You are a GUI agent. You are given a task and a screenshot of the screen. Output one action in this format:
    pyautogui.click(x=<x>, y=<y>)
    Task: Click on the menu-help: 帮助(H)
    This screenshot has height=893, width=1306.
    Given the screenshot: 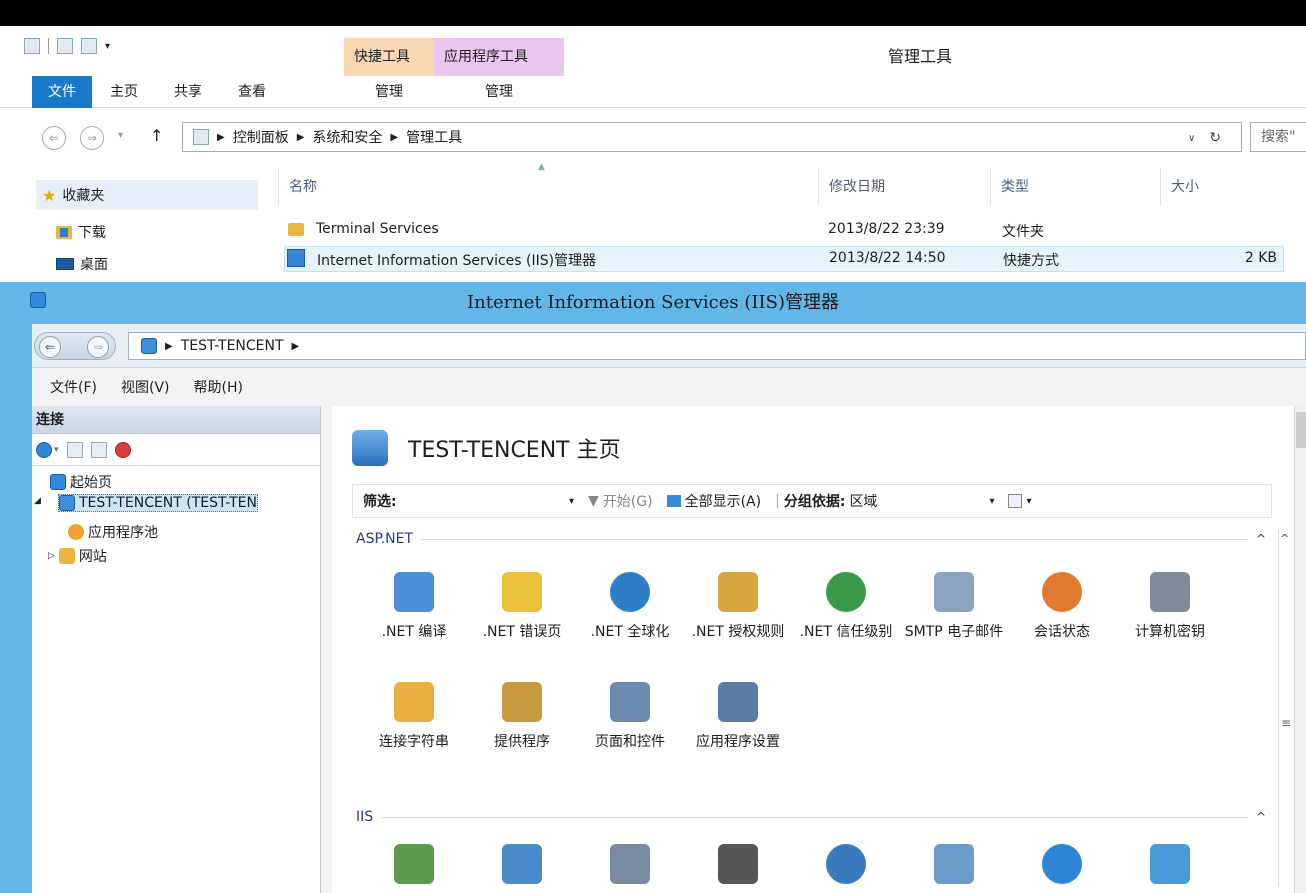 What is the action you would take?
    pyautogui.click(x=218, y=387)
    